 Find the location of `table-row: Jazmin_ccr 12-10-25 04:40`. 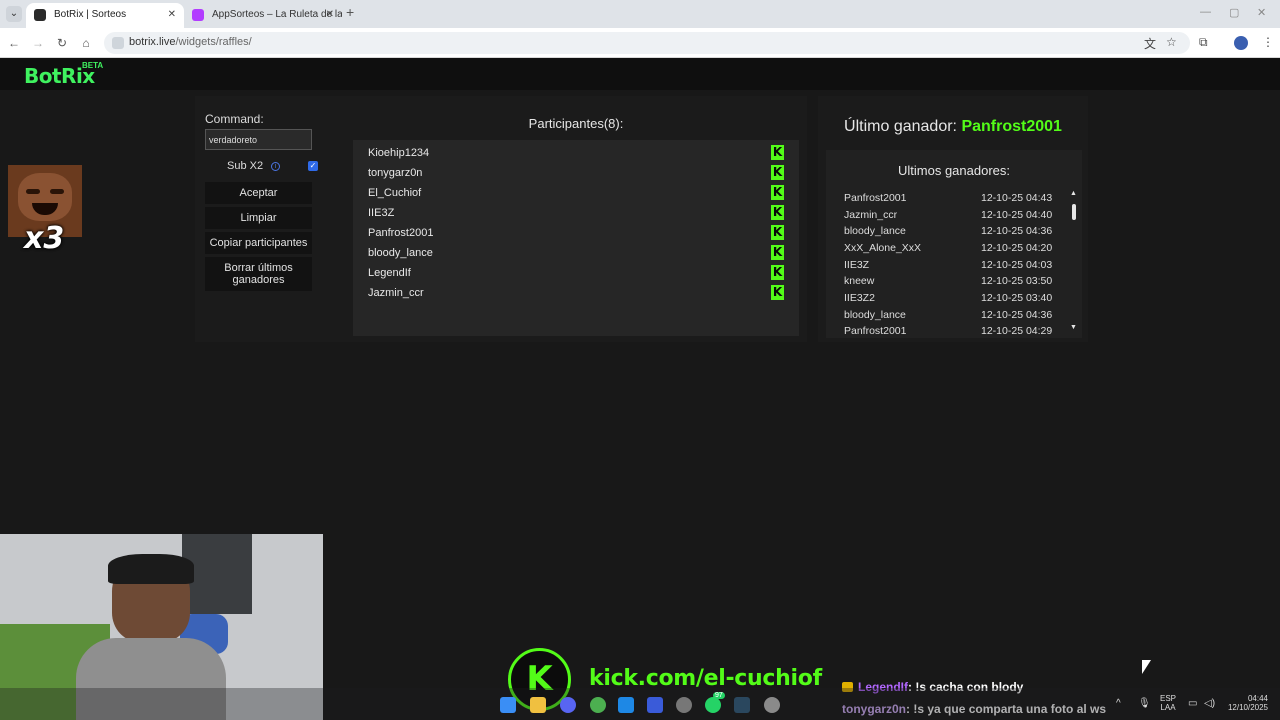

table-row: Jazmin_ccr 12-10-25 04:40 is located at coordinates (950, 217).